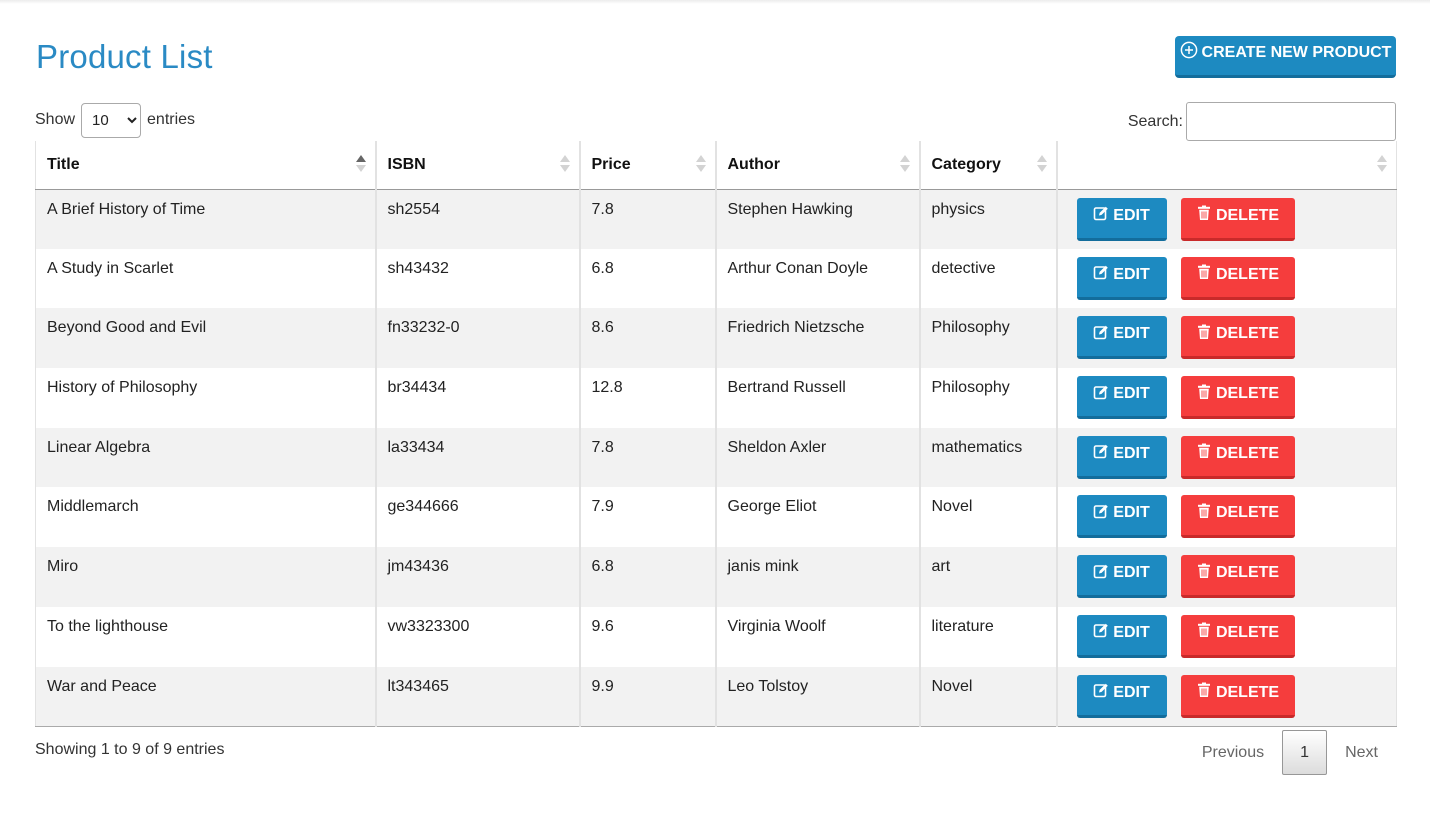  I want to click on cell-author: George Eliot, so click(817, 517).